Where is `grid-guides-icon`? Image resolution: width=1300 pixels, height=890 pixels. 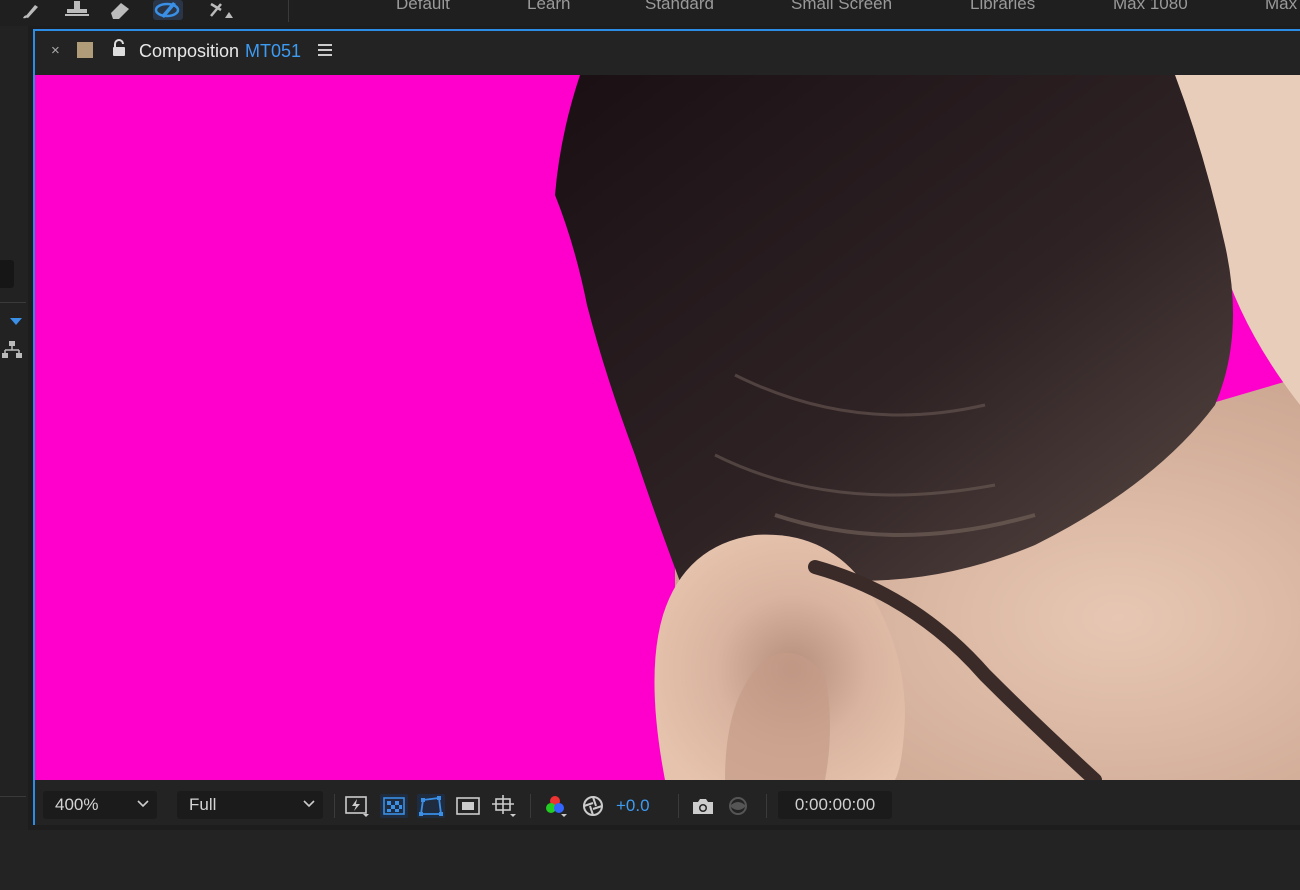 grid-guides-icon is located at coordinates (504, 806).